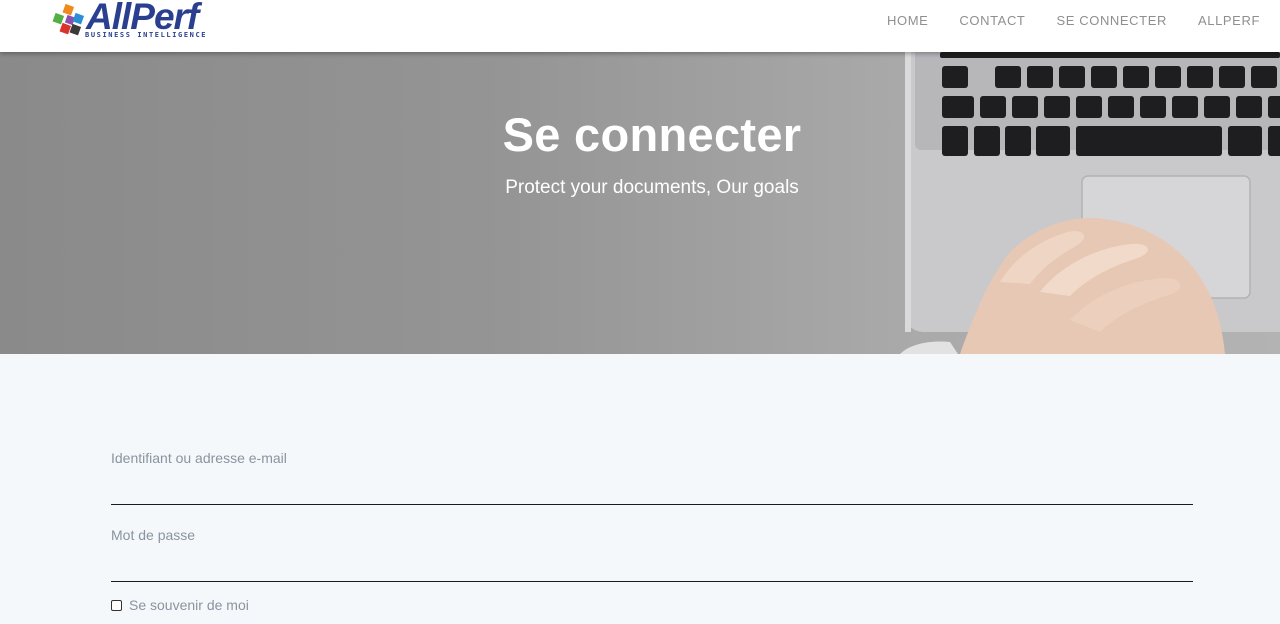 This screenshot has height=624, width=1280. What do you see at coordinates (1111, 21) in the screenshot?
I see `nav-se-connecter: SE CONNECTER` at bounding box center [1111, 21].